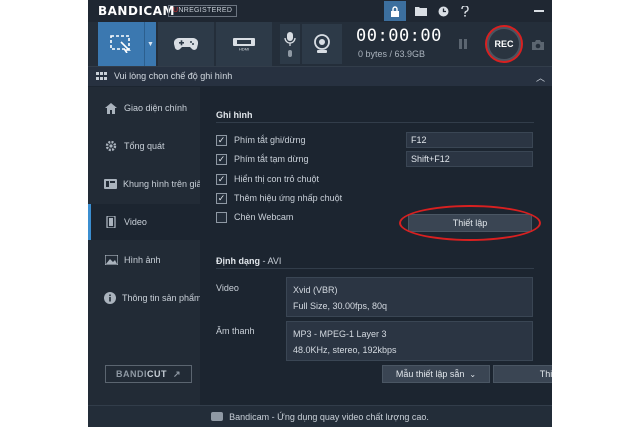 This screenshot has width=640, height=427. Describe the element at coordinates (234, 115) in the screenshot. I see `section-title-record: Ghi hình` at that location.